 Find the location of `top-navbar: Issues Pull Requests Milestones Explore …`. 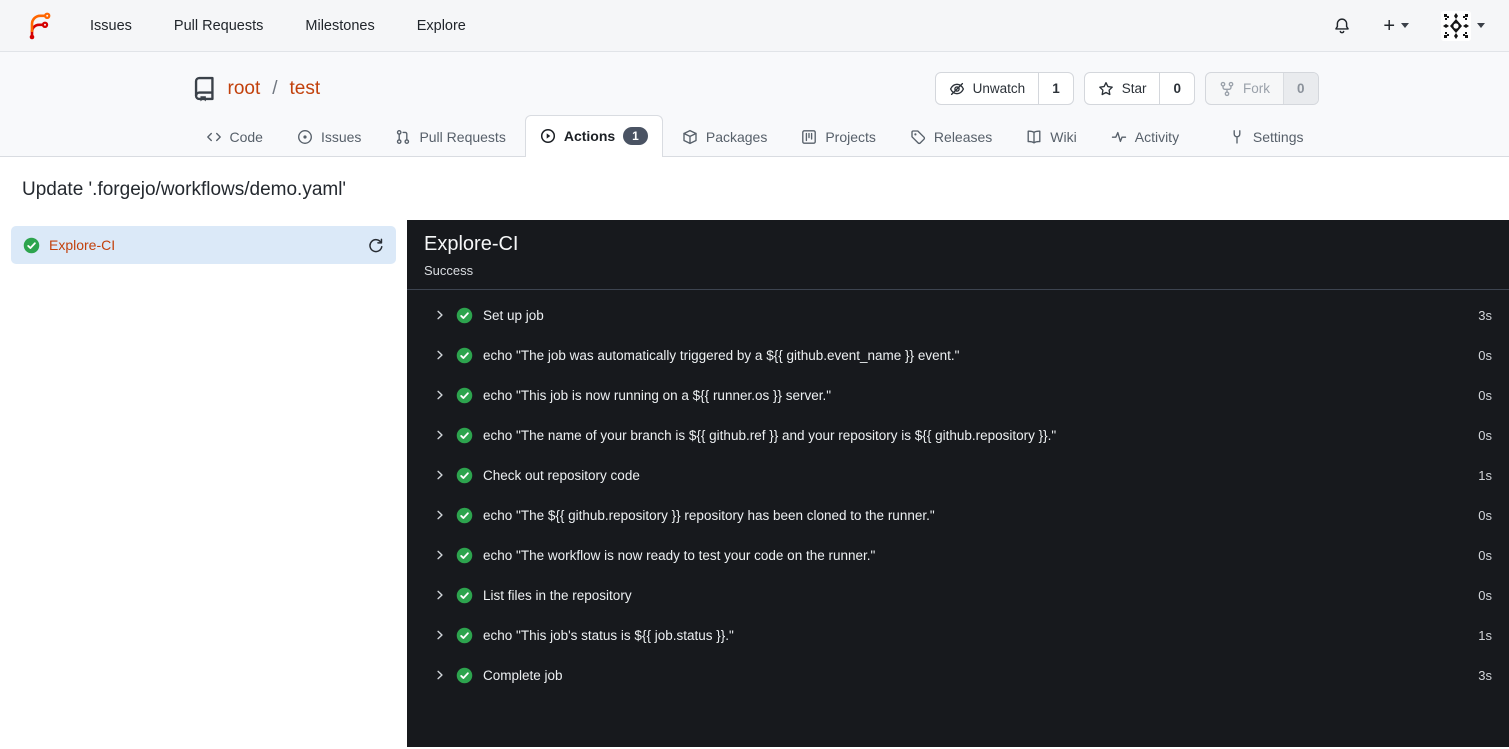

top-navbar: Issues Pull Requests Milestones Explore … is located at coordinates (754, 26).